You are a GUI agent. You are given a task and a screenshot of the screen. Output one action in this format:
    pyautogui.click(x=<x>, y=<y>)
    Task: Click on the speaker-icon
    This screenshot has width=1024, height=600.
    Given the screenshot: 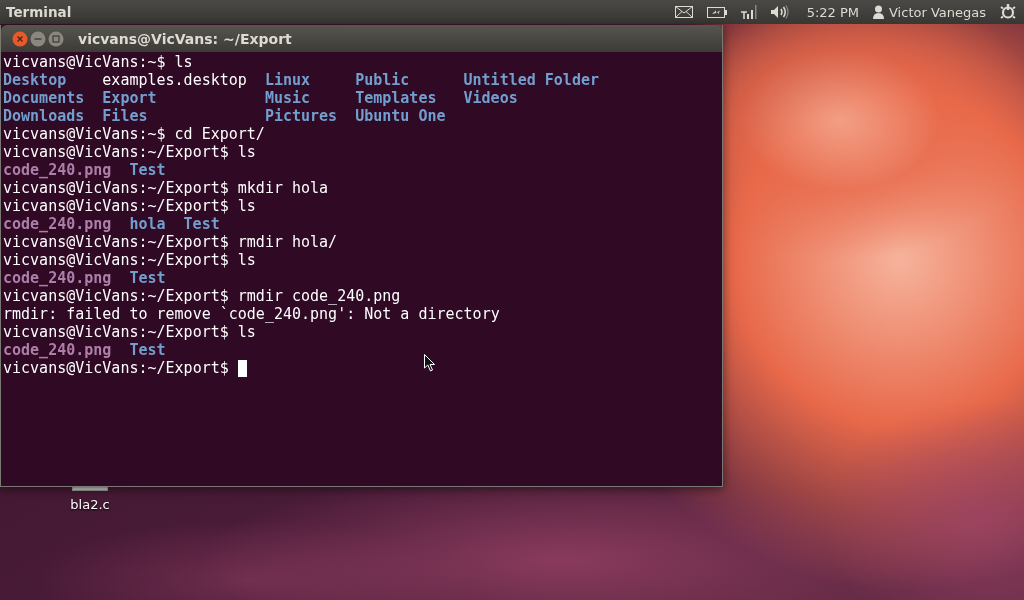 What is the action you would take?
    pyautogui.click(x=779, y=12)
    